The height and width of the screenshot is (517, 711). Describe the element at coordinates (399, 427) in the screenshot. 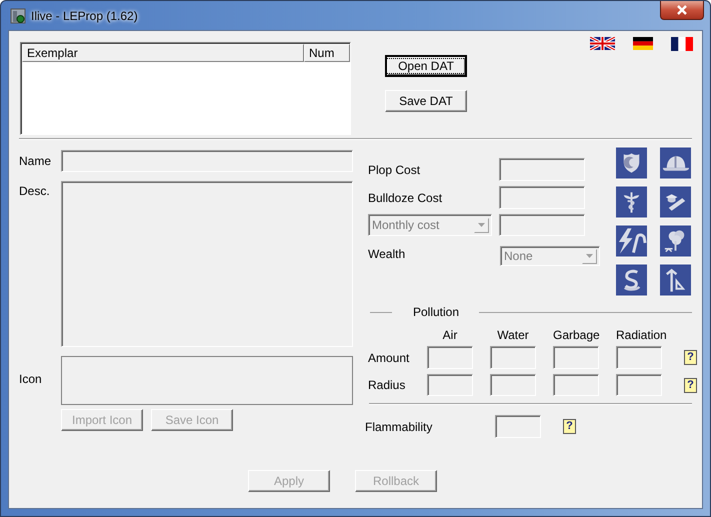

I see `field-label: Flammability` at that location.